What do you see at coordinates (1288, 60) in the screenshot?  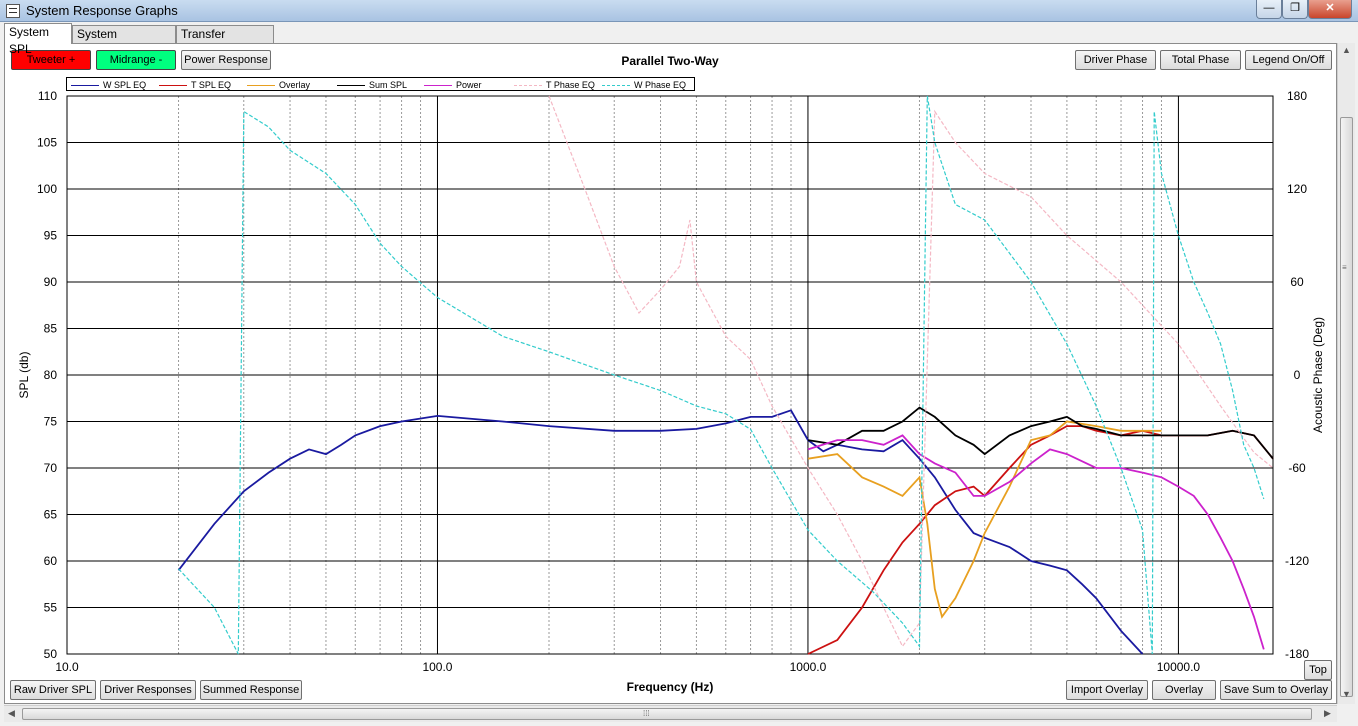 I see `legend-toggle-button: Legend On/Off` at bounding box center [1288, 60].